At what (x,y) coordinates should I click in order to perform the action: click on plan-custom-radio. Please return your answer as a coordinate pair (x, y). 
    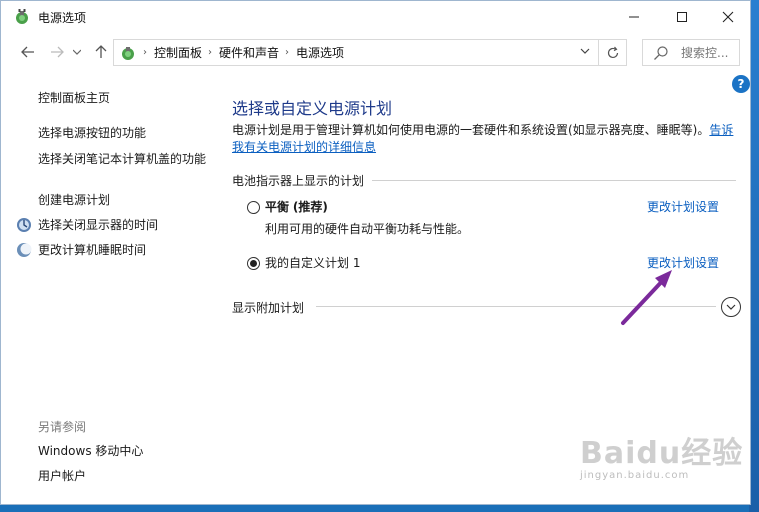
    Looking at the image, I should click on (253, 263).